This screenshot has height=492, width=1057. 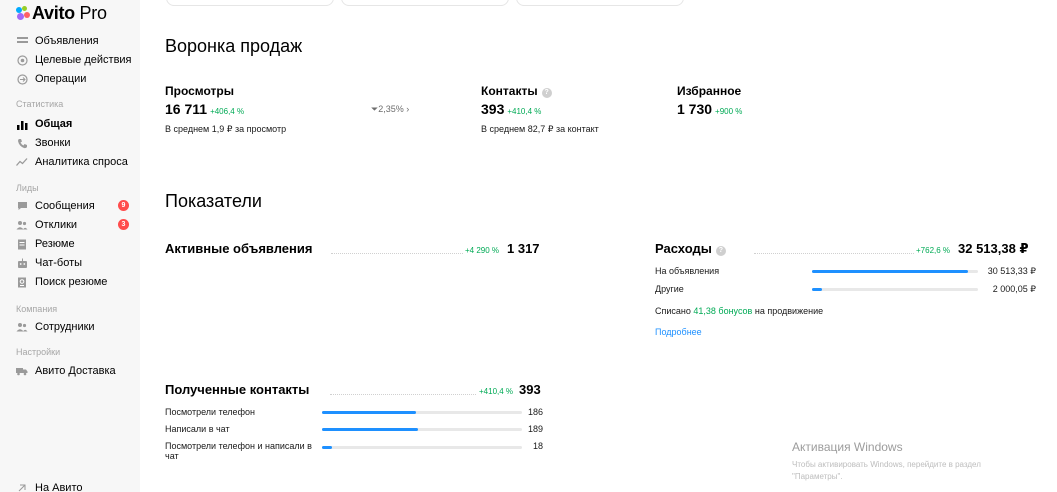 I want to click on sidebar-item-responses: Отклики 3, so click(x=78, y=225).